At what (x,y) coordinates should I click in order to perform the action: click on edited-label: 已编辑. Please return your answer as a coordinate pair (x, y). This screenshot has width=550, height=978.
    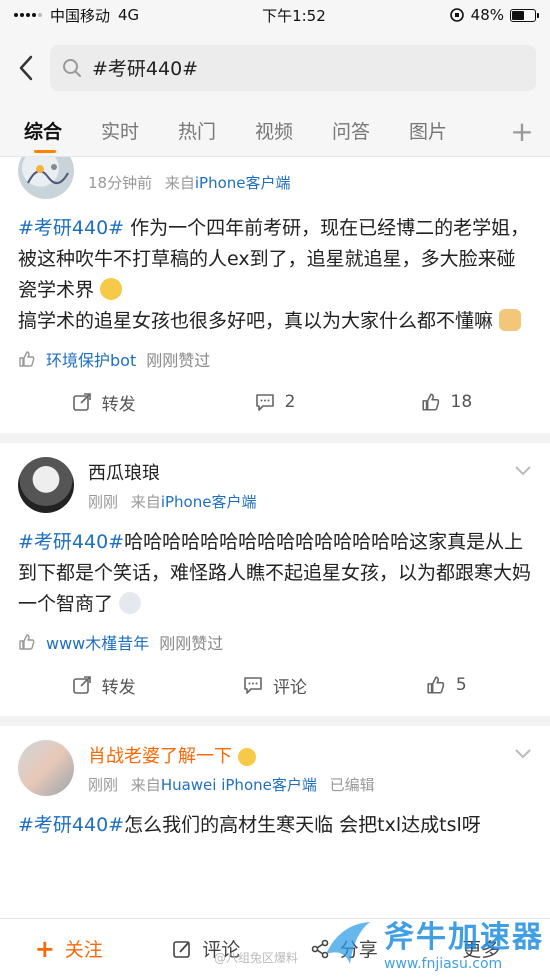
    Looking at the image, I should click on (352, 784).